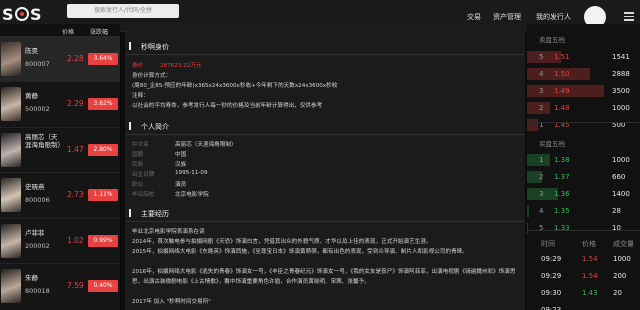 Image resolution: width=640 pixels, height=310 pixels. Describe the element at coordinates (60, 105) in the screenshot. I see `list-item: 黄静 500002 2.29 3.62%` at that location.